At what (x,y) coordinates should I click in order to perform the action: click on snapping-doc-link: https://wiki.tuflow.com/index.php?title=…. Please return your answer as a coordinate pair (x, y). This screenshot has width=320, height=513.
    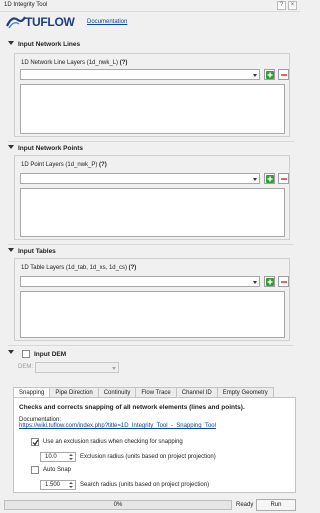
    Looking at the image, I should click on (117, 426).